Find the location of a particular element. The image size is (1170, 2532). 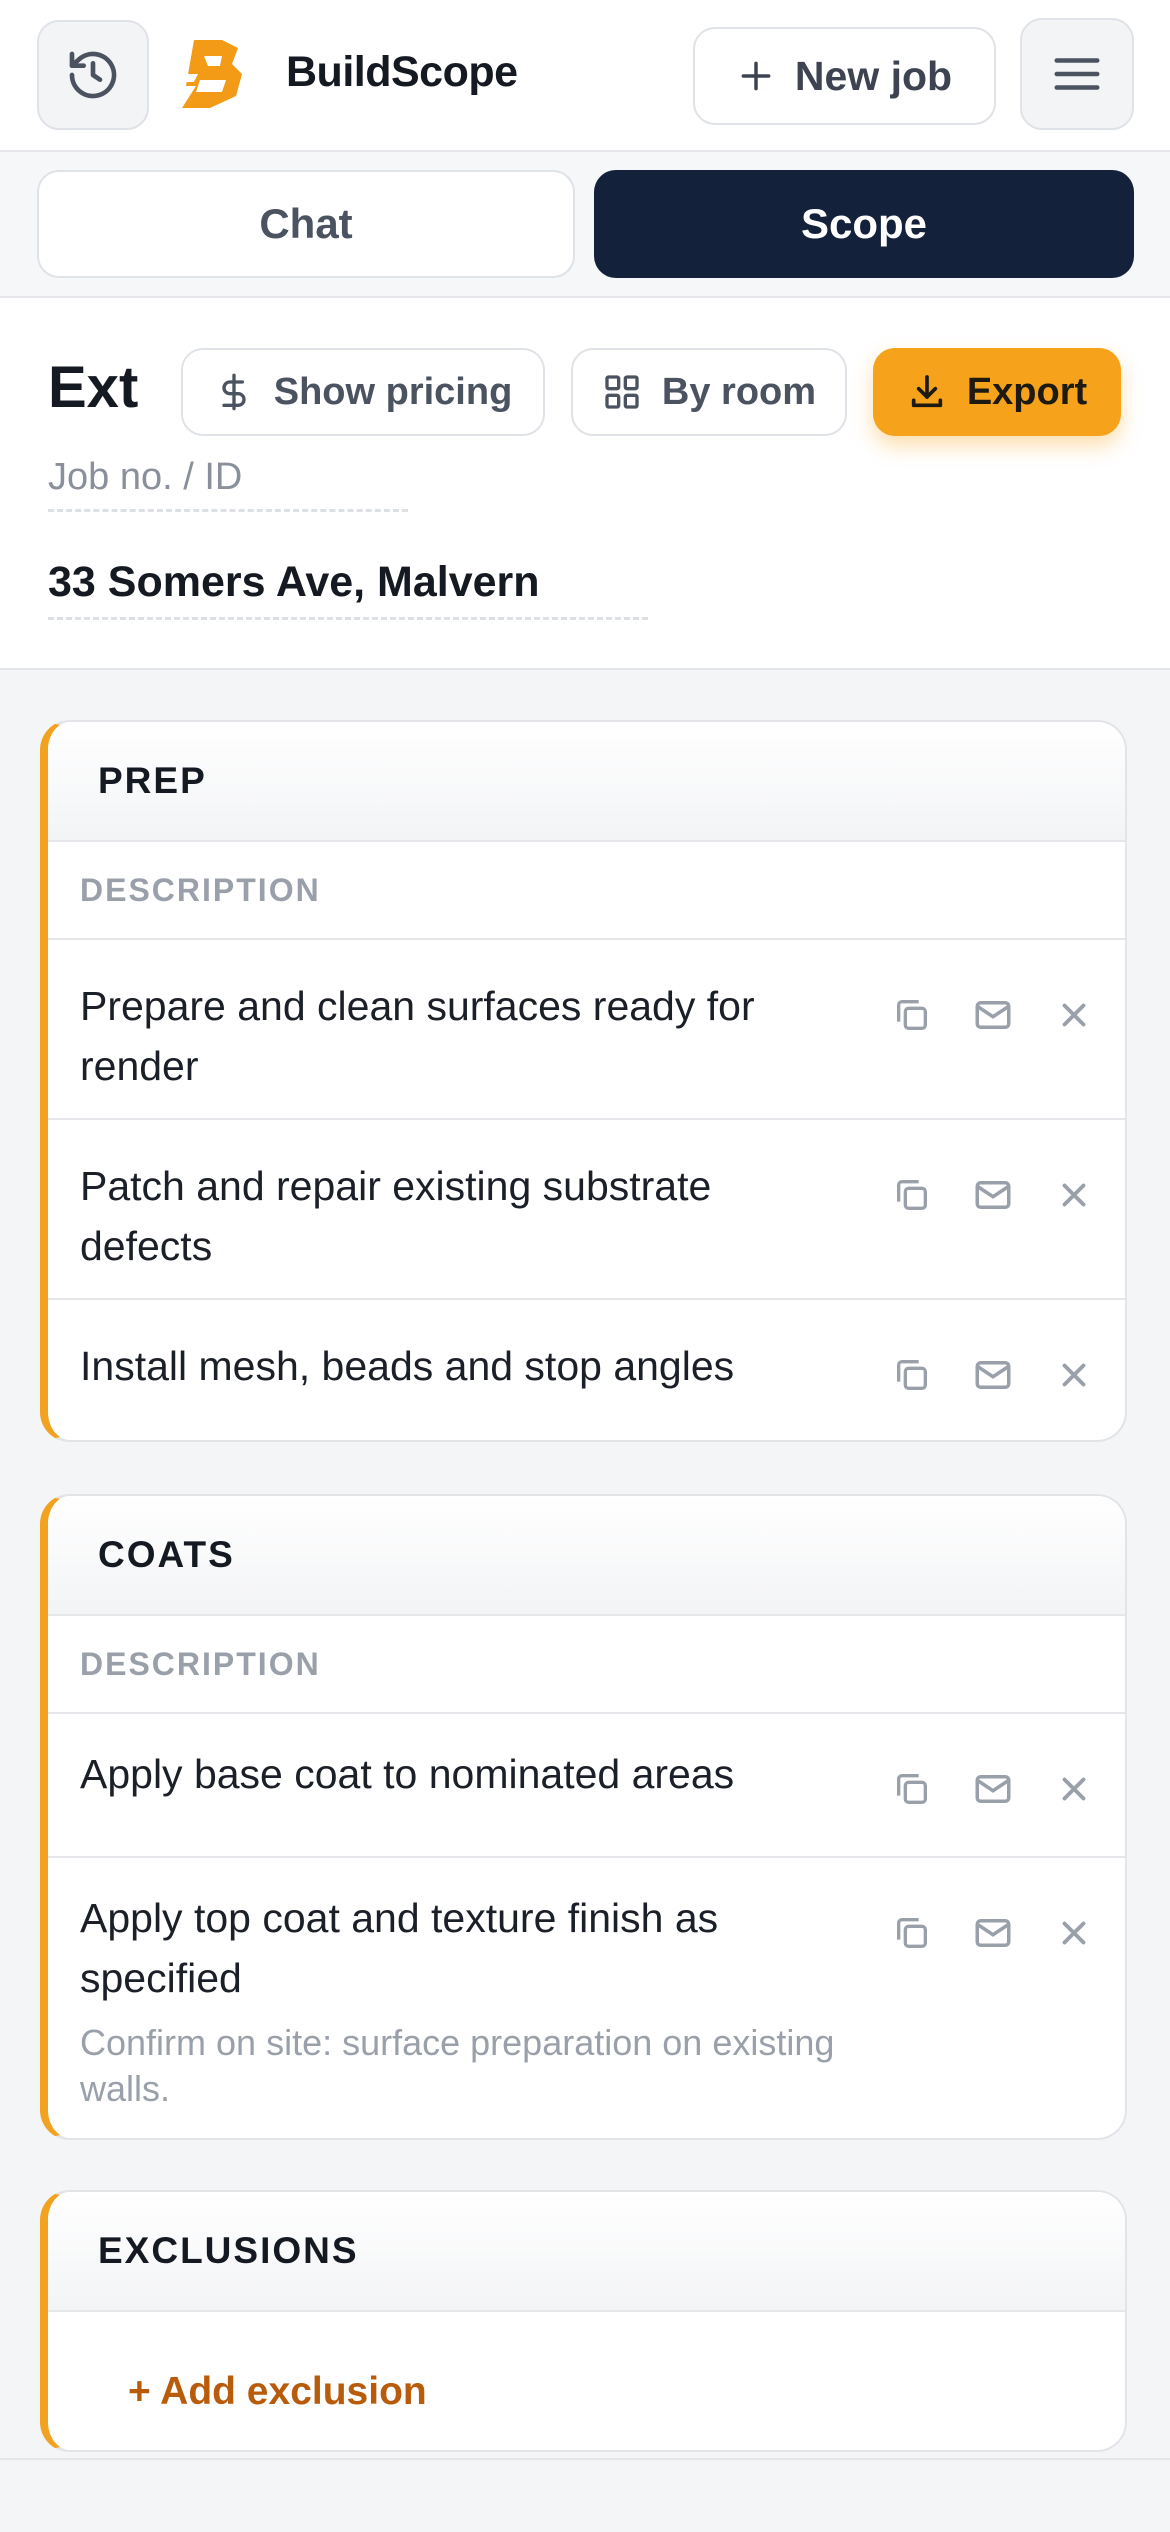

hamburger-icon is located at coordinates (1077, 74).